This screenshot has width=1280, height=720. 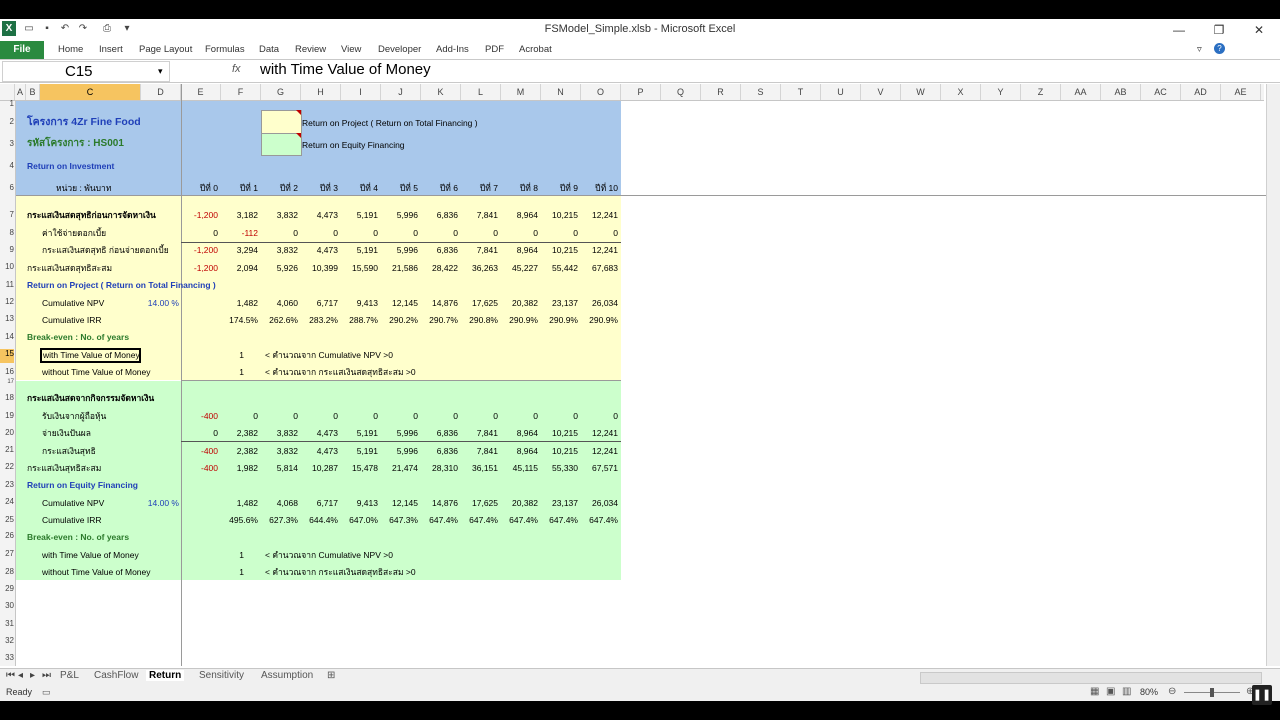 What do you see at coordinates (7, 415) in the screenshot?
I see `row-header: 19` at bounding box center [7, 415].